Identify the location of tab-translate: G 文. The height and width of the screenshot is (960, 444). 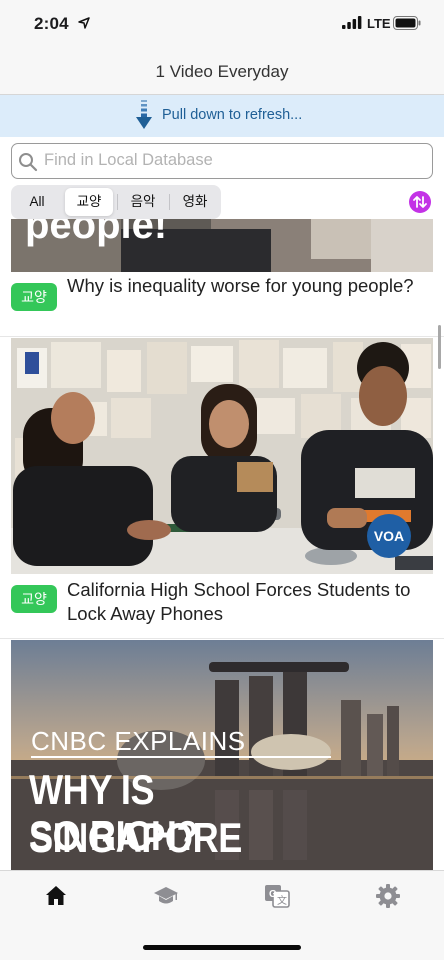
(277, 896).